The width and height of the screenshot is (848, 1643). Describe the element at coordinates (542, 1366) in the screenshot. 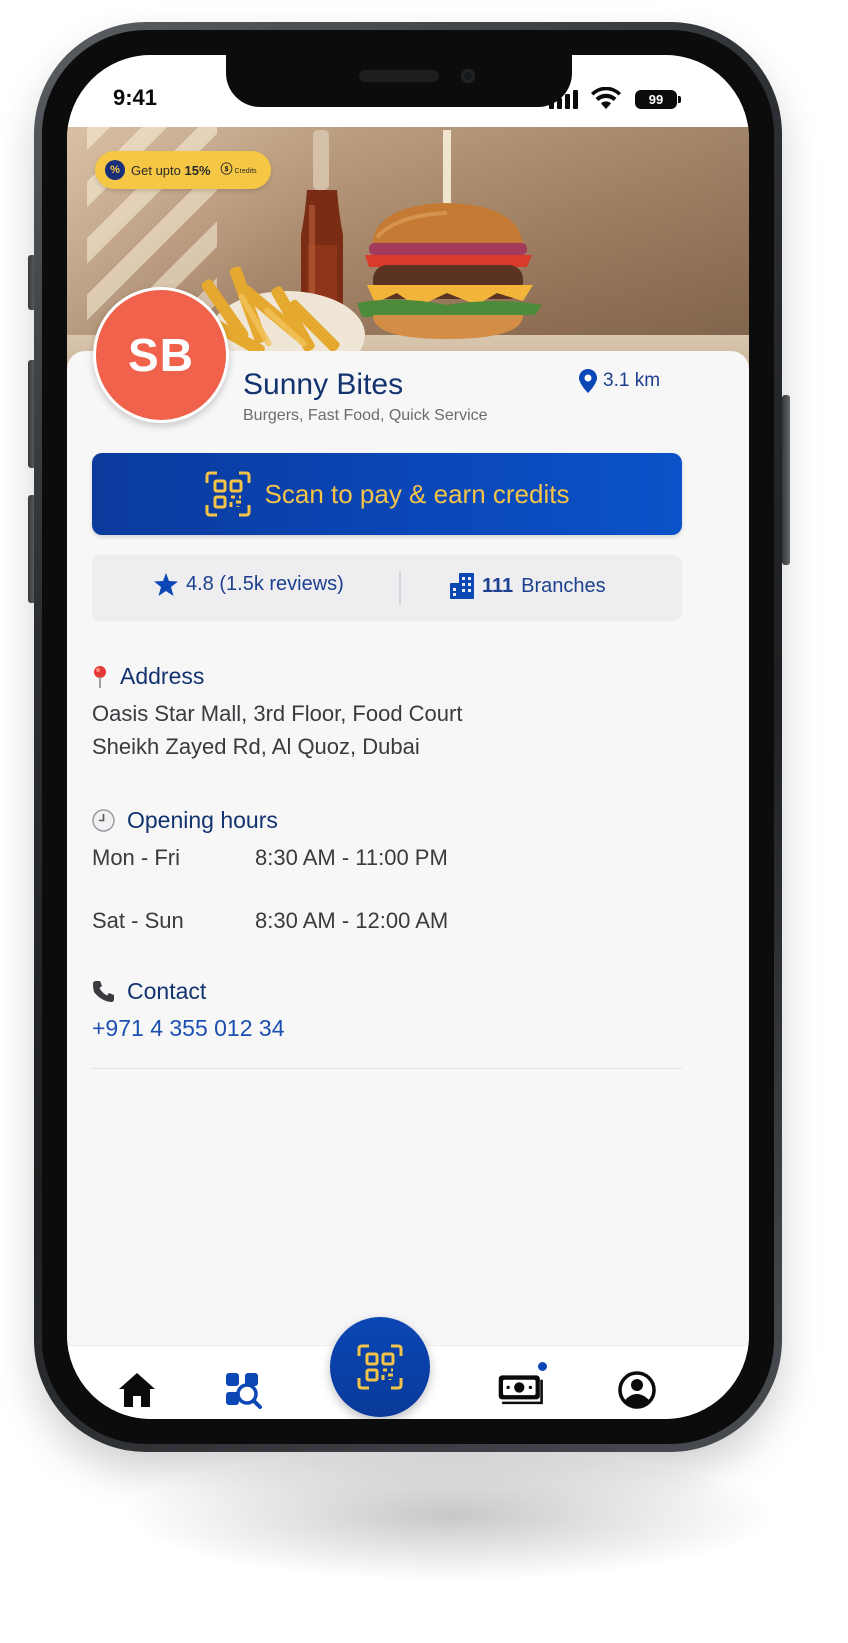

I see `wallet-notification-dot` at that location.